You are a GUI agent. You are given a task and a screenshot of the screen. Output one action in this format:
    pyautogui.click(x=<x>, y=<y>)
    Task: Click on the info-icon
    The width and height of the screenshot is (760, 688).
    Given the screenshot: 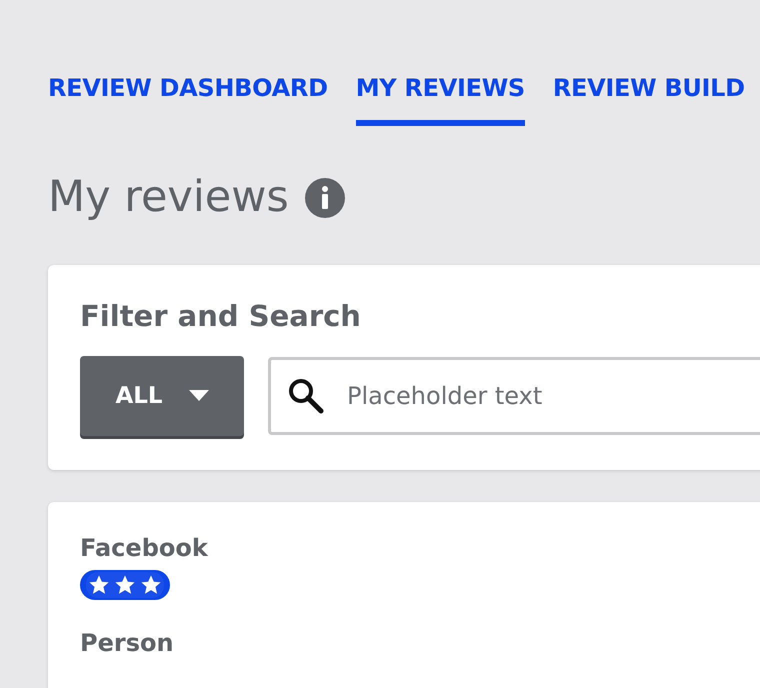 What is the action you would take?
    pyautogui.click(x=324, y=198)
    